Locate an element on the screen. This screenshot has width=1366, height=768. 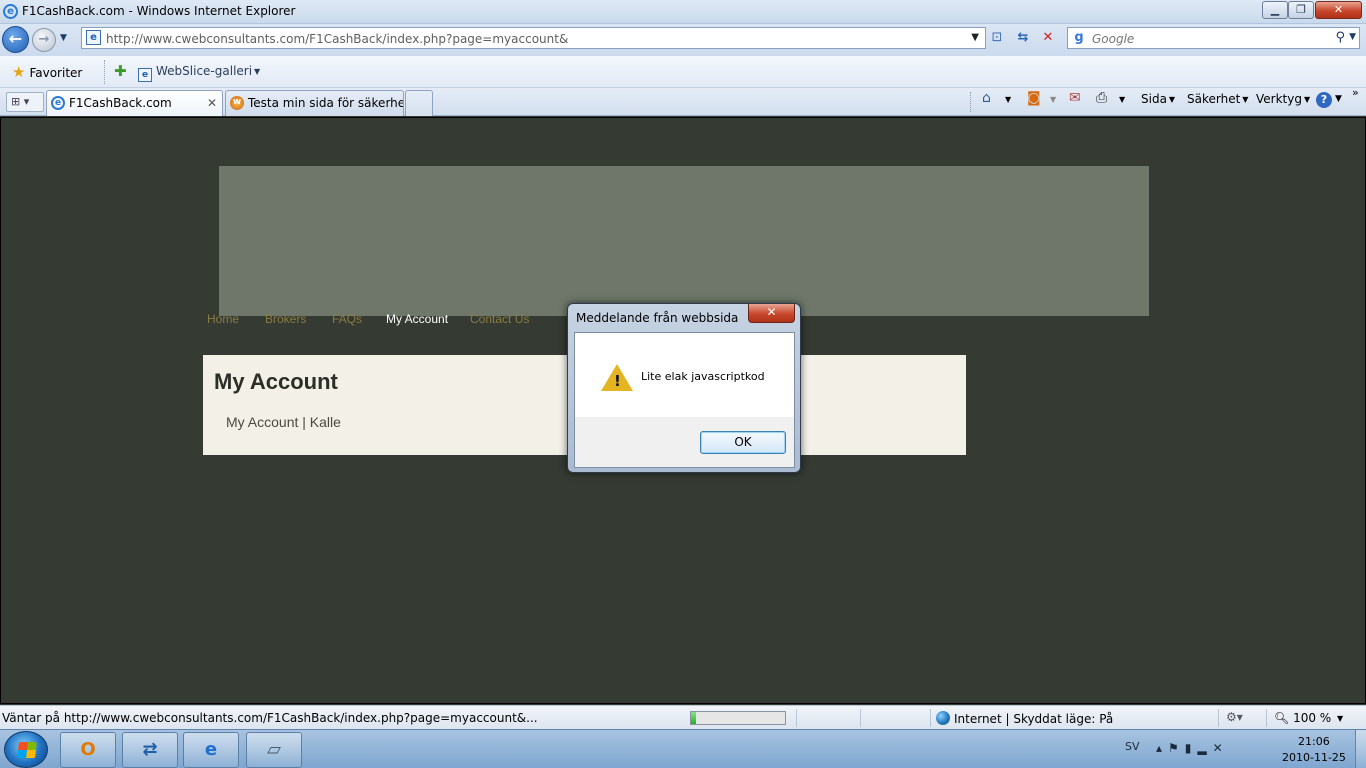
tab-label: F1CashBack.com is located at coordinates (120, 103).